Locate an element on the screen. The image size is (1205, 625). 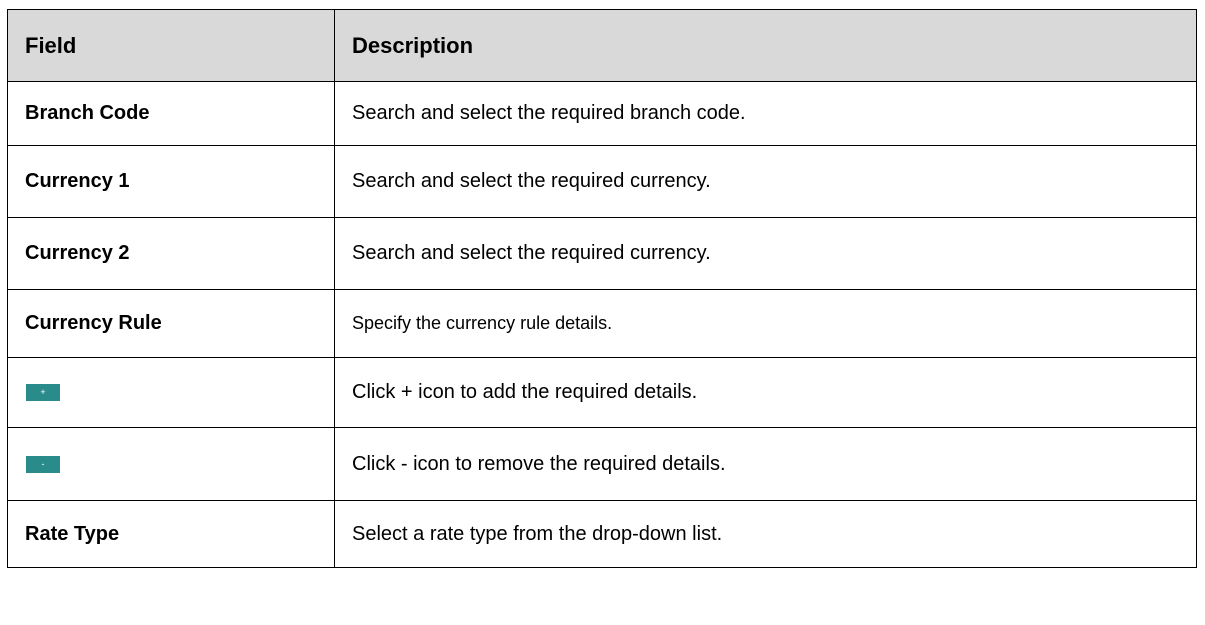
field-icon-cell: + is located at coordinates (171, 392).